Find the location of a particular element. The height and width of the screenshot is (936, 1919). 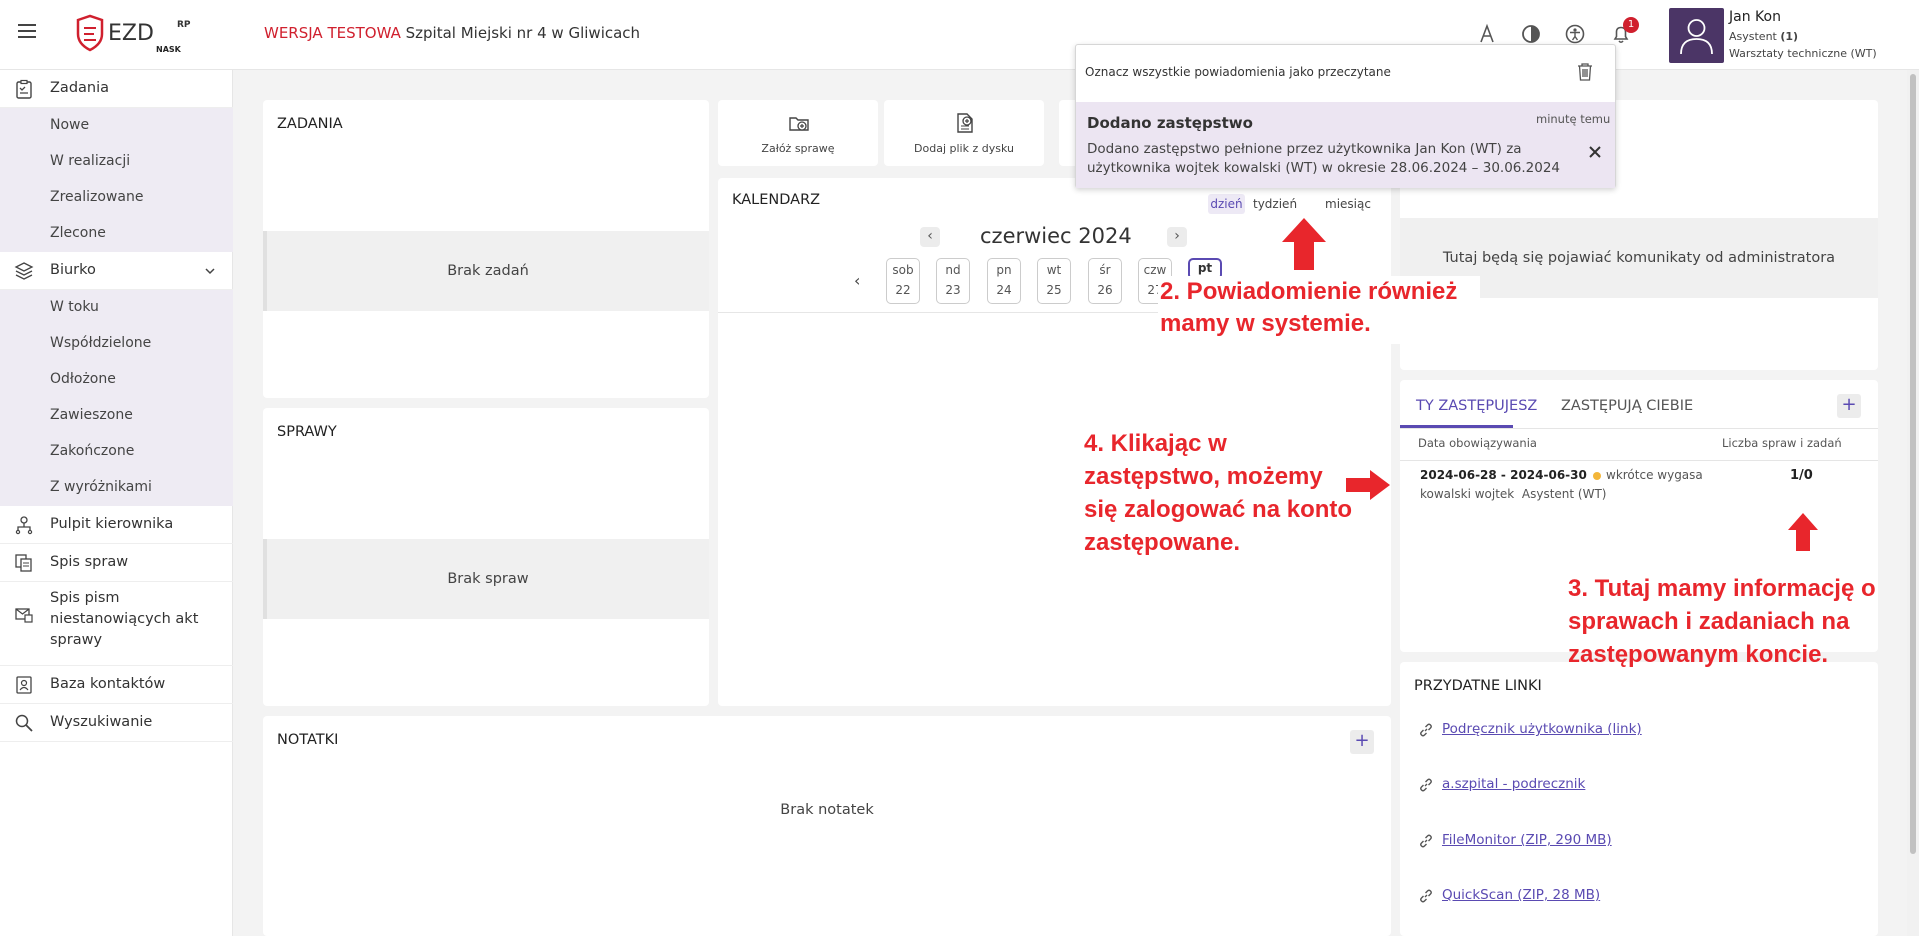

sidebar-item-spis-spraw: Spis spraw is located at coordinates (116, 563).